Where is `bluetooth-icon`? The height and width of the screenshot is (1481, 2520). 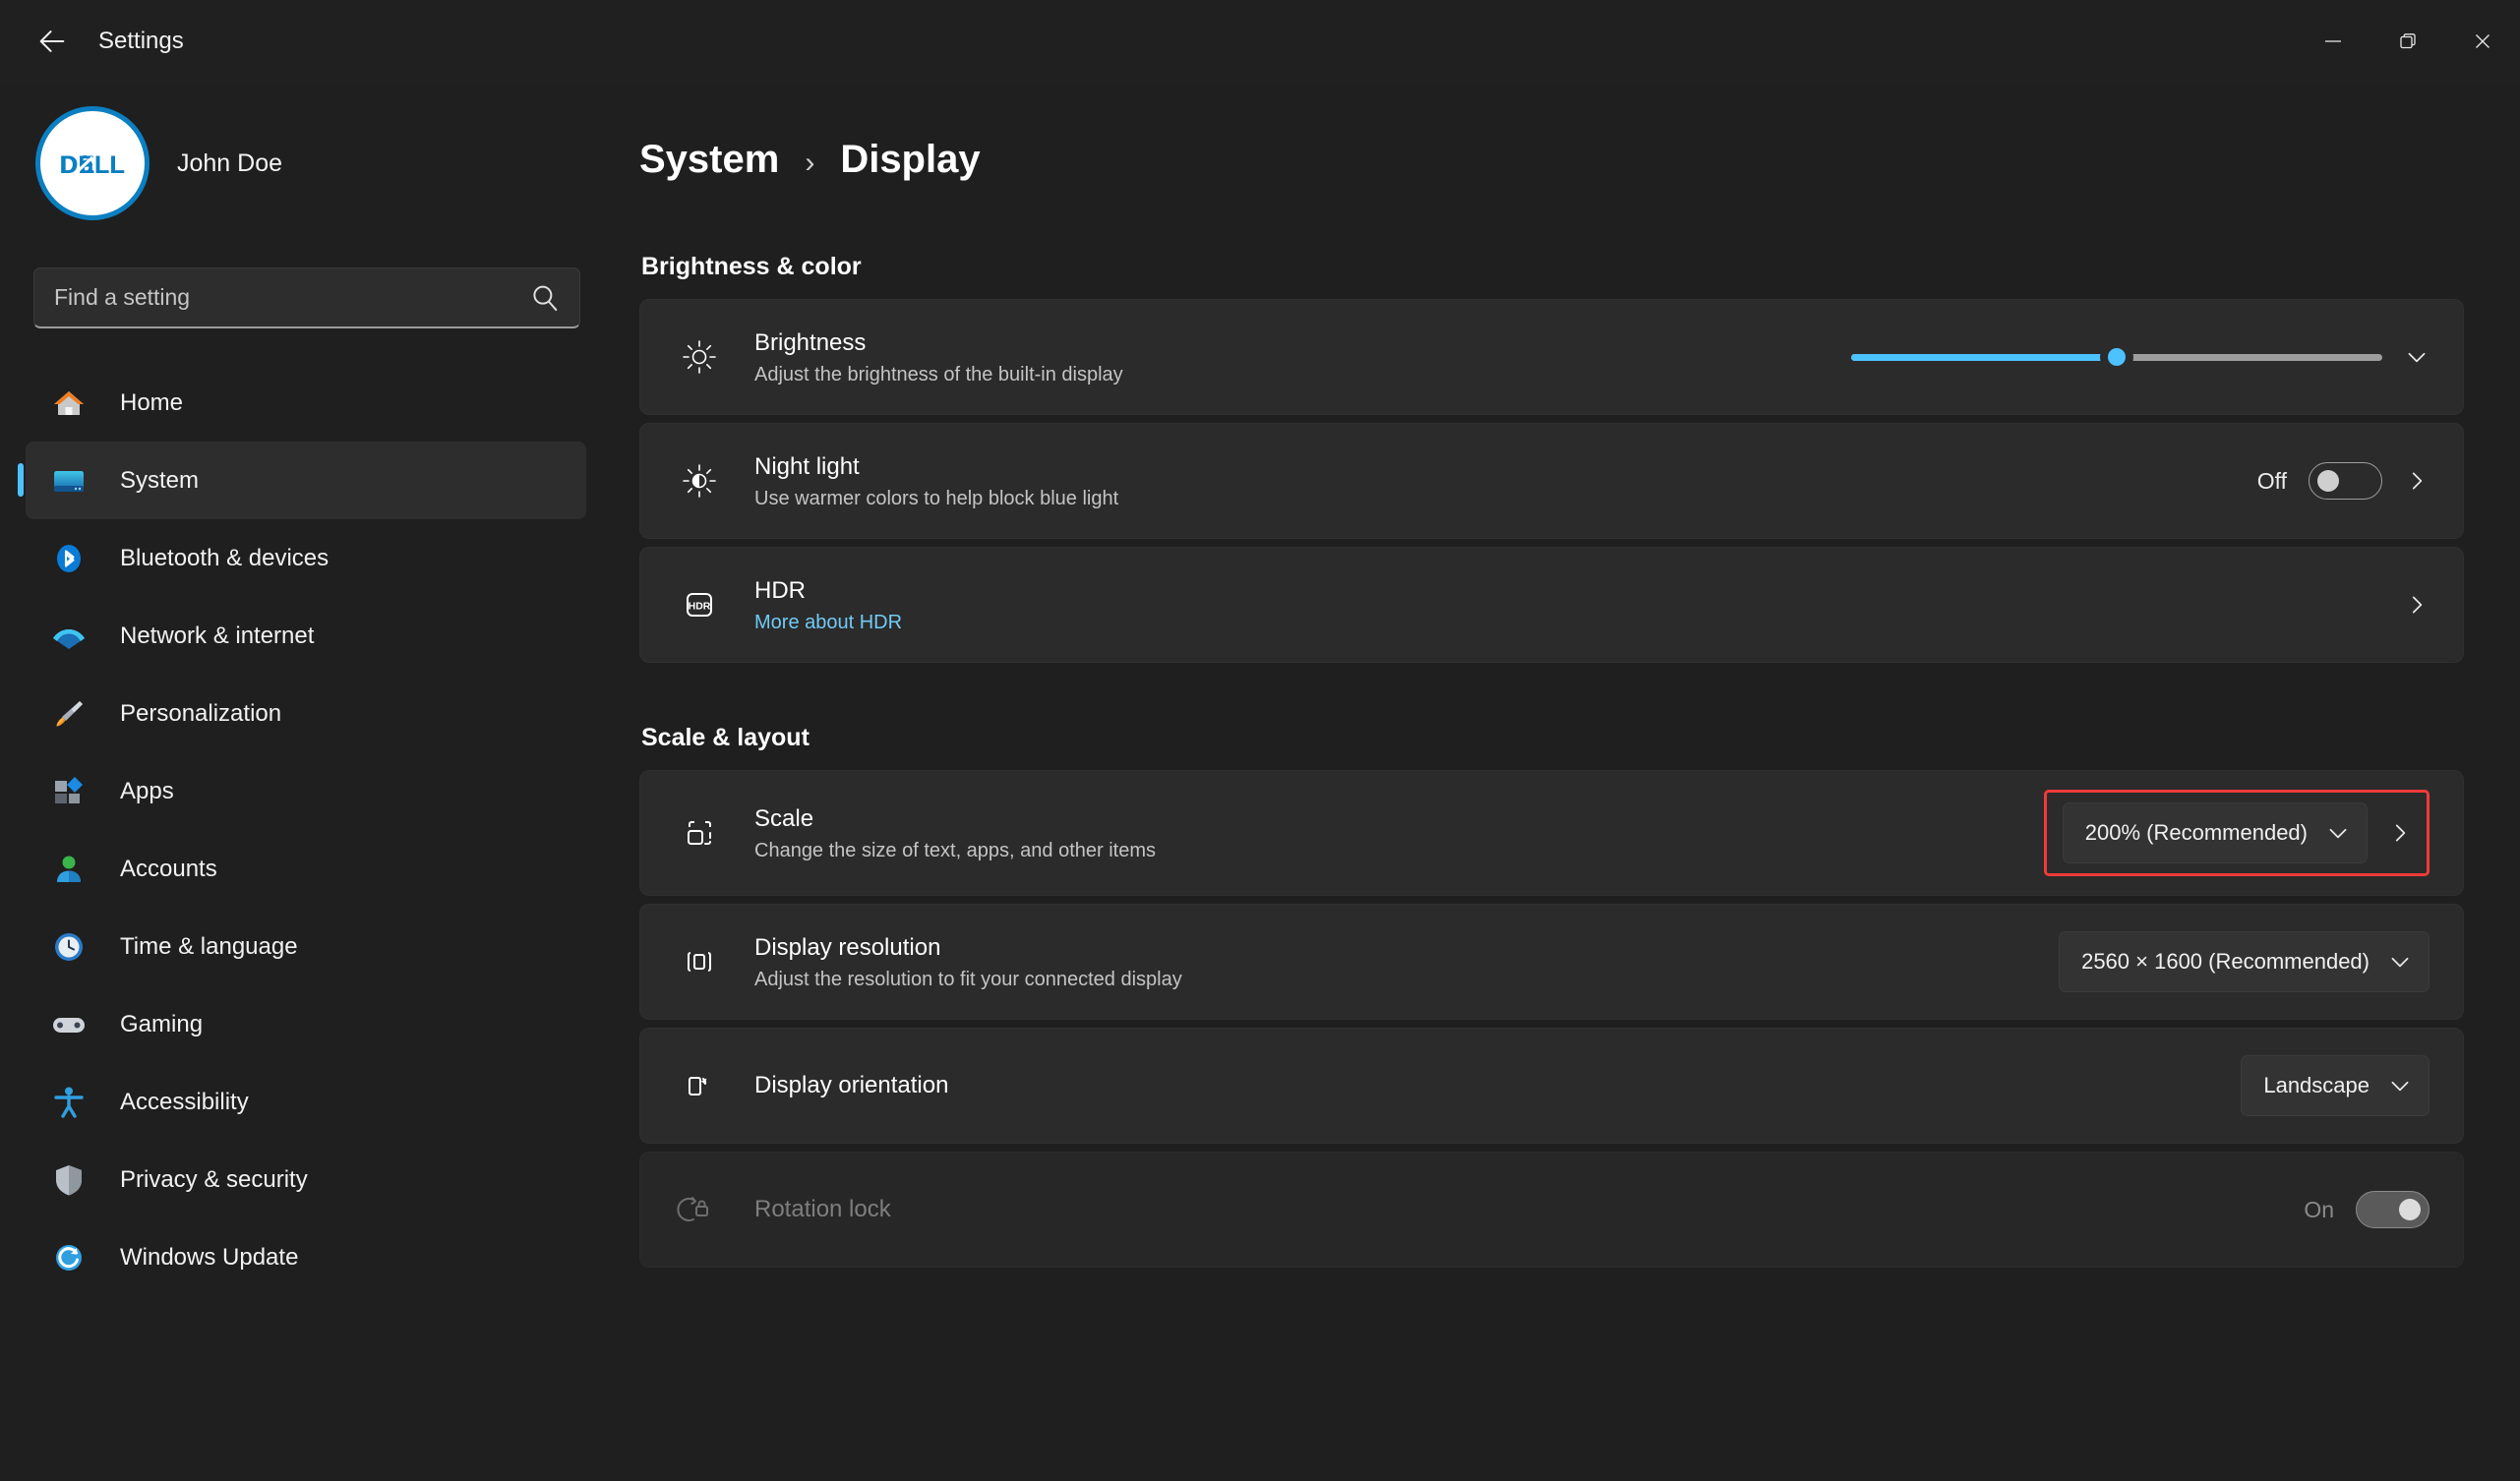
bluetooth-icon is located at coordinates (68, 558).